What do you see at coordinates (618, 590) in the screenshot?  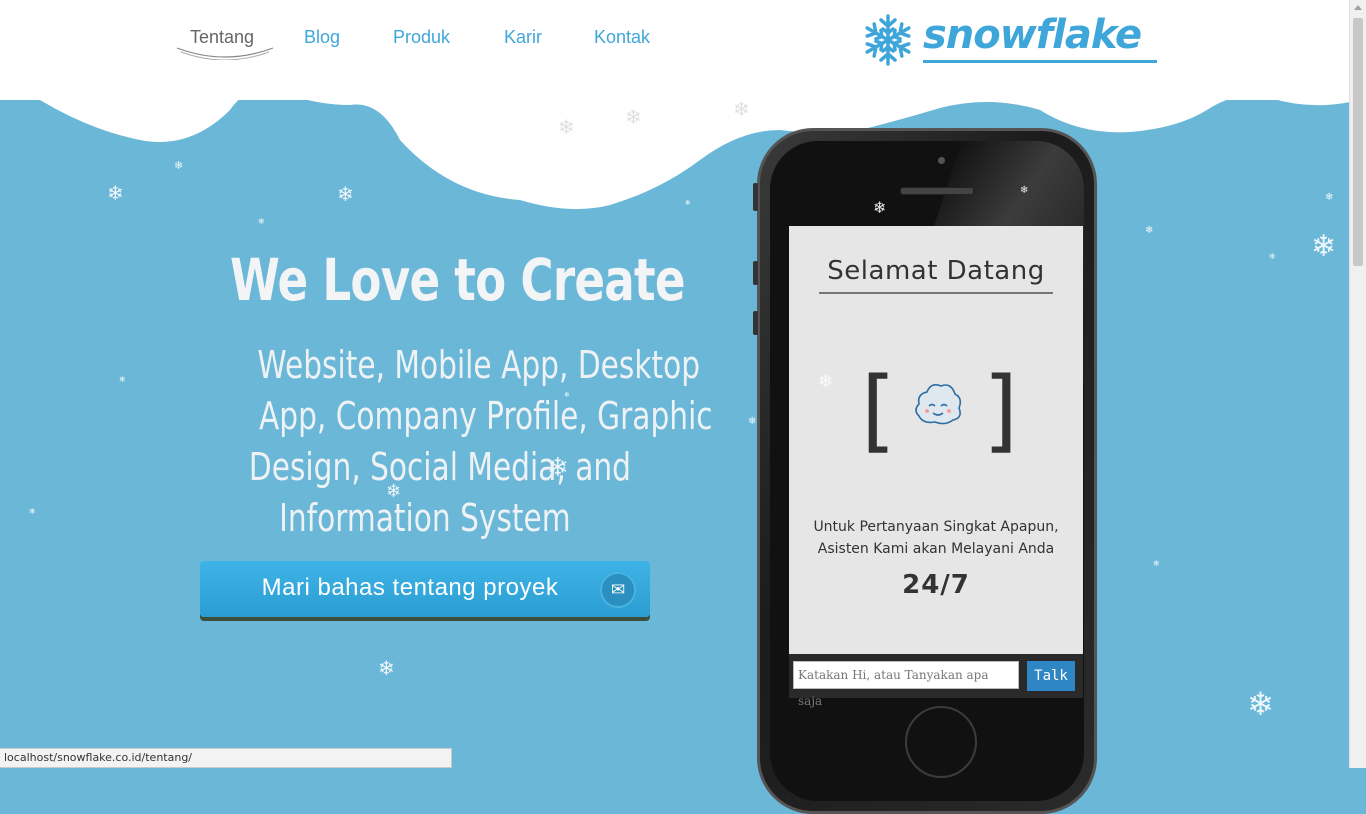 I see `envelope-icon: ✉` at bounding box center [618, 590].